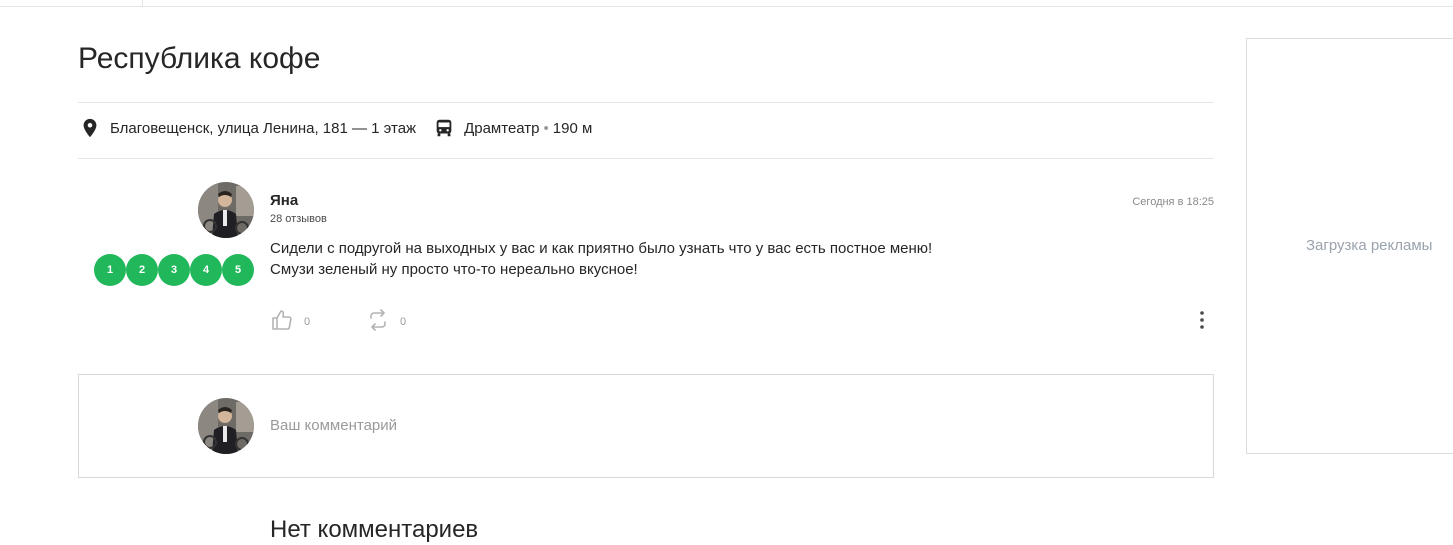  What do you see at coordinates (142, 3) in the screenshot?
I see `topbar-divider` at bounding box center [142, 3].